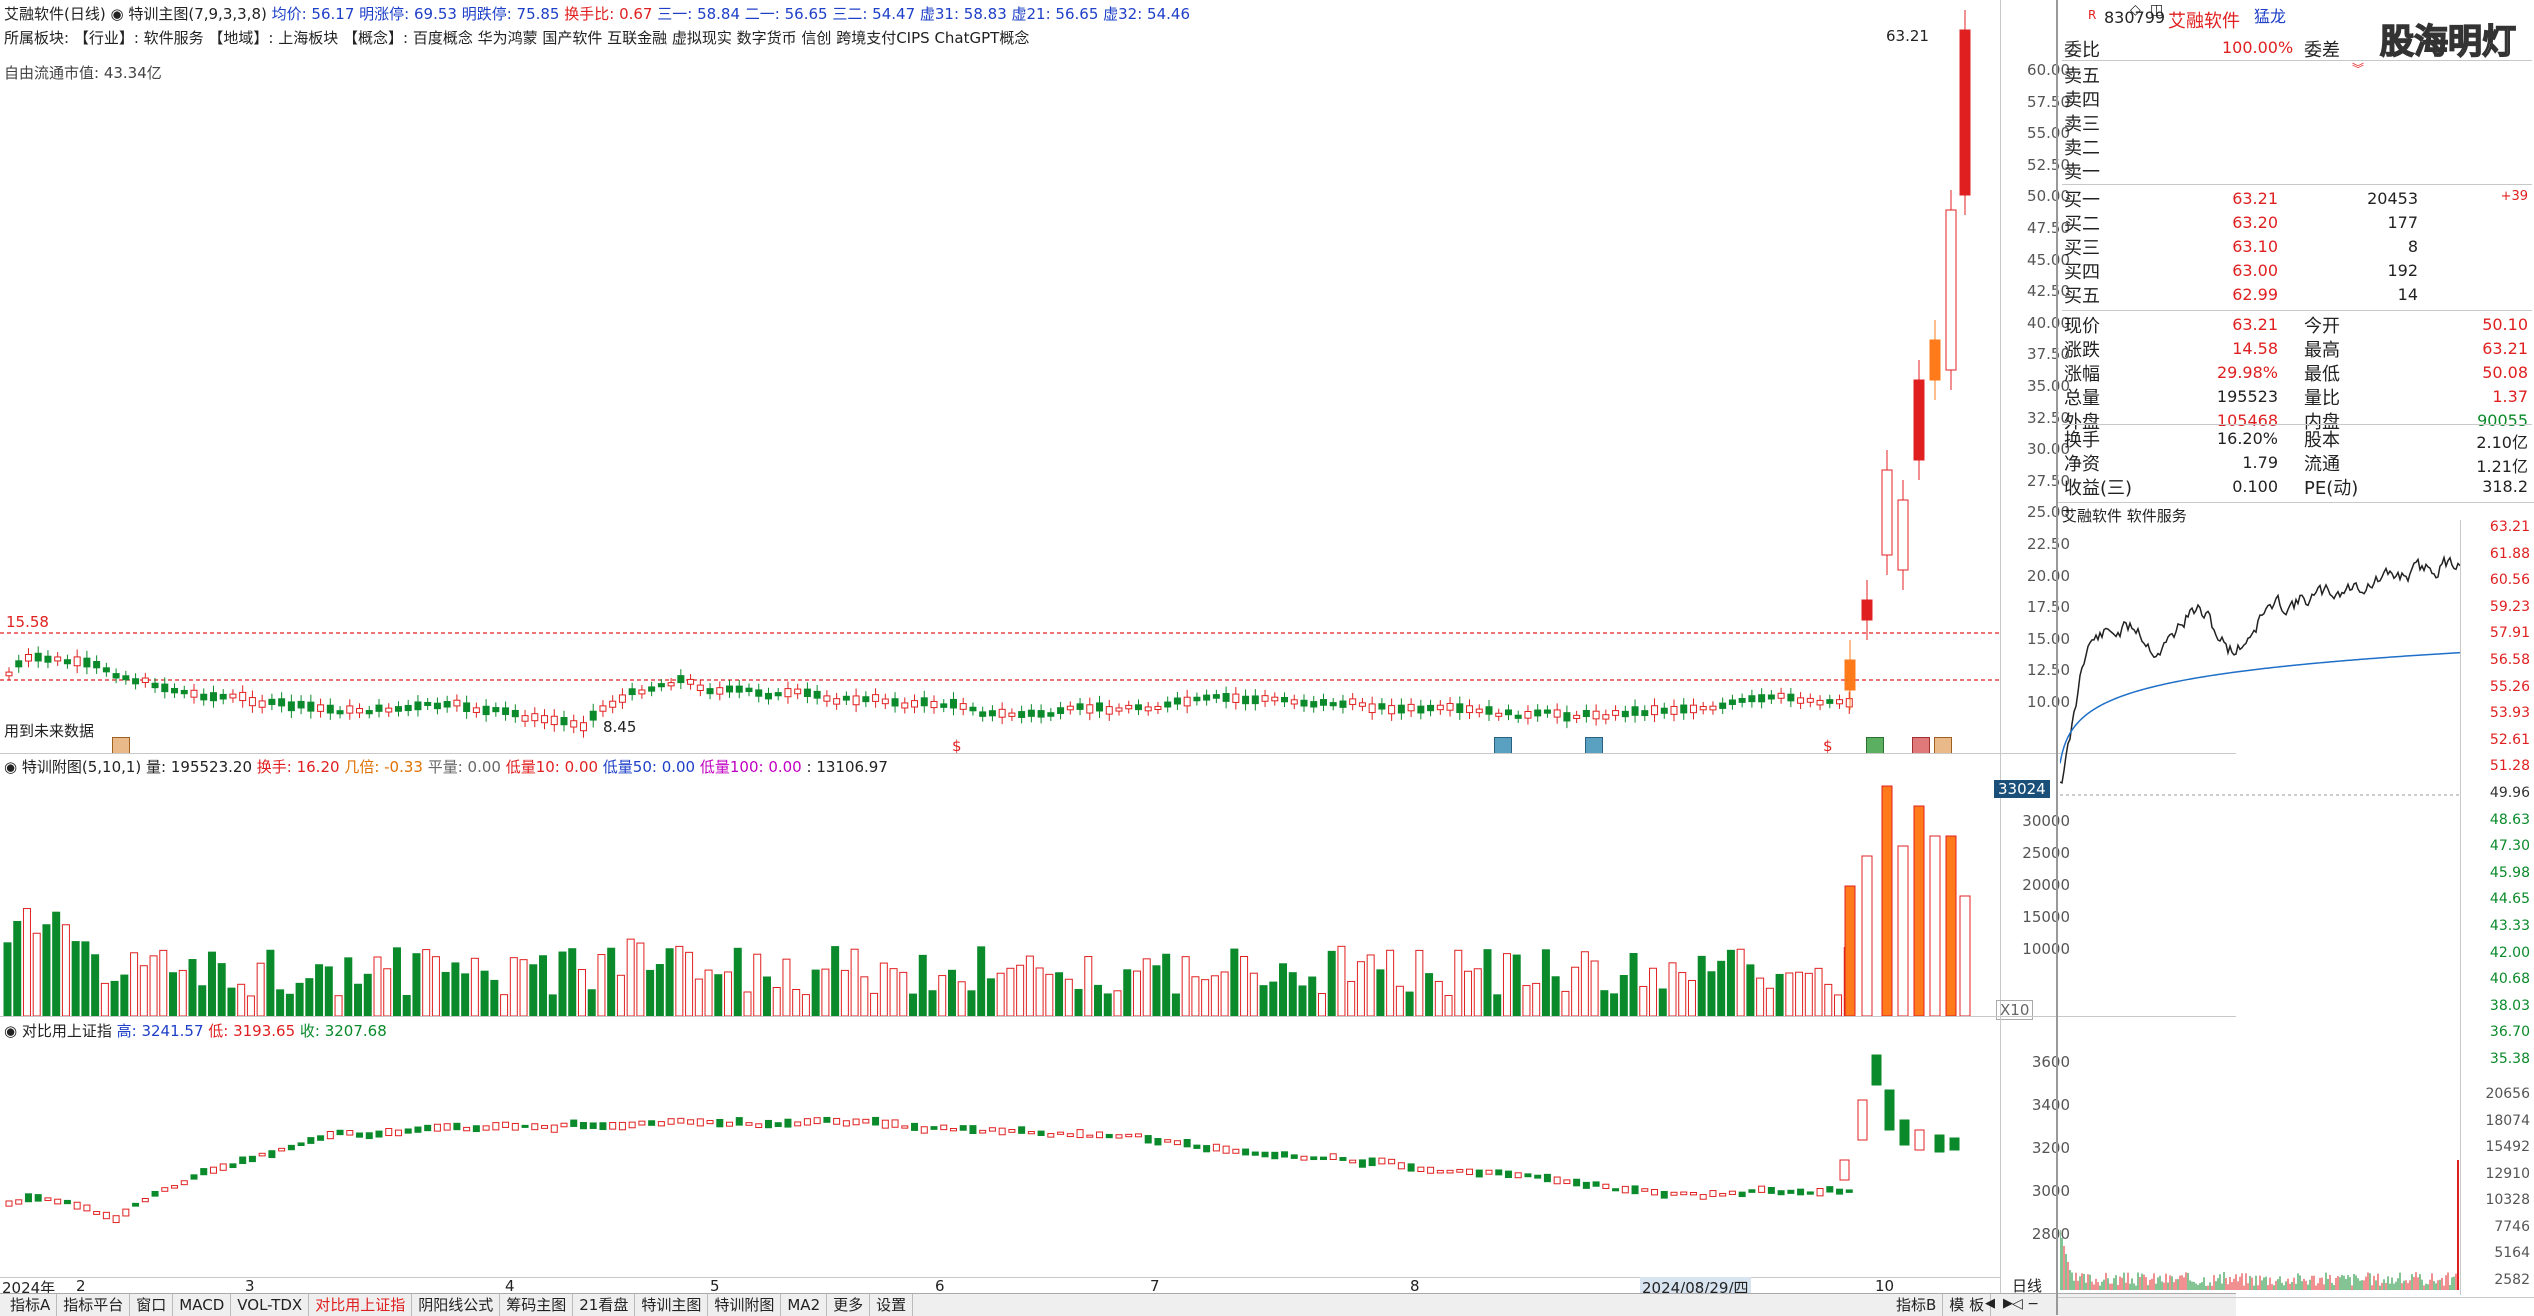 The image size is (2534, 1316). What do you see at coordinates (2260, 905) in the screenshot?
I see `intraday-chart` at bounding box center [2260, 905].